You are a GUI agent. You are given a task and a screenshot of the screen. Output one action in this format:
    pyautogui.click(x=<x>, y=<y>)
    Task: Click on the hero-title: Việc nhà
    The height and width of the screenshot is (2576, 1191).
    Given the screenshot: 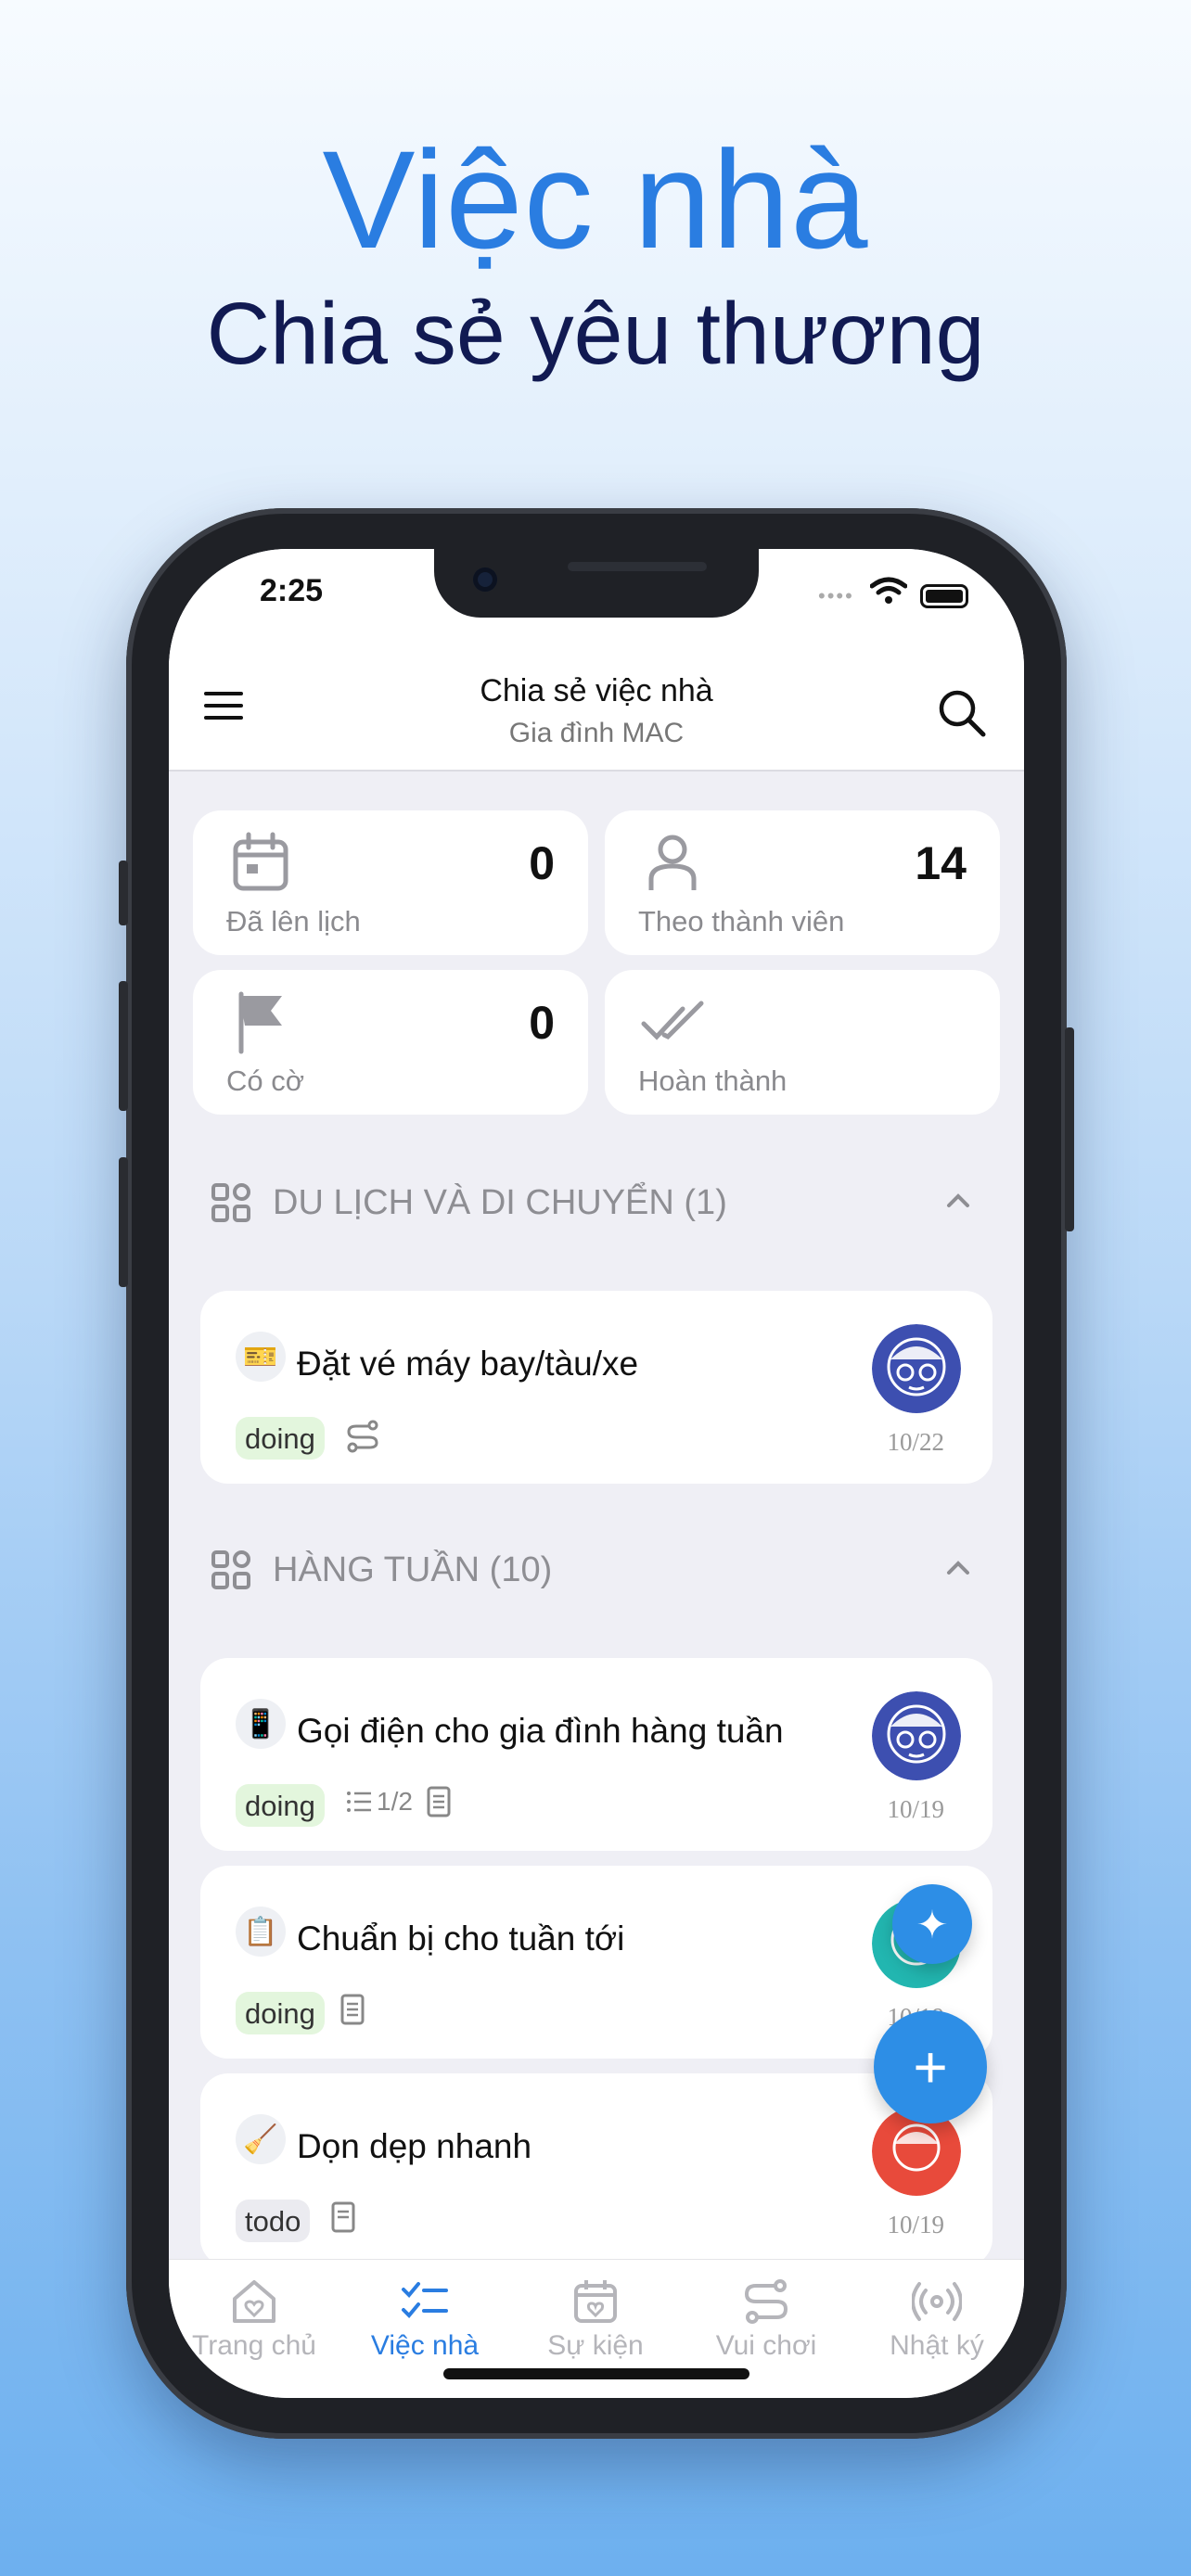 What is the action you would take?
    pyautogui.click(x=595, y=199)
    